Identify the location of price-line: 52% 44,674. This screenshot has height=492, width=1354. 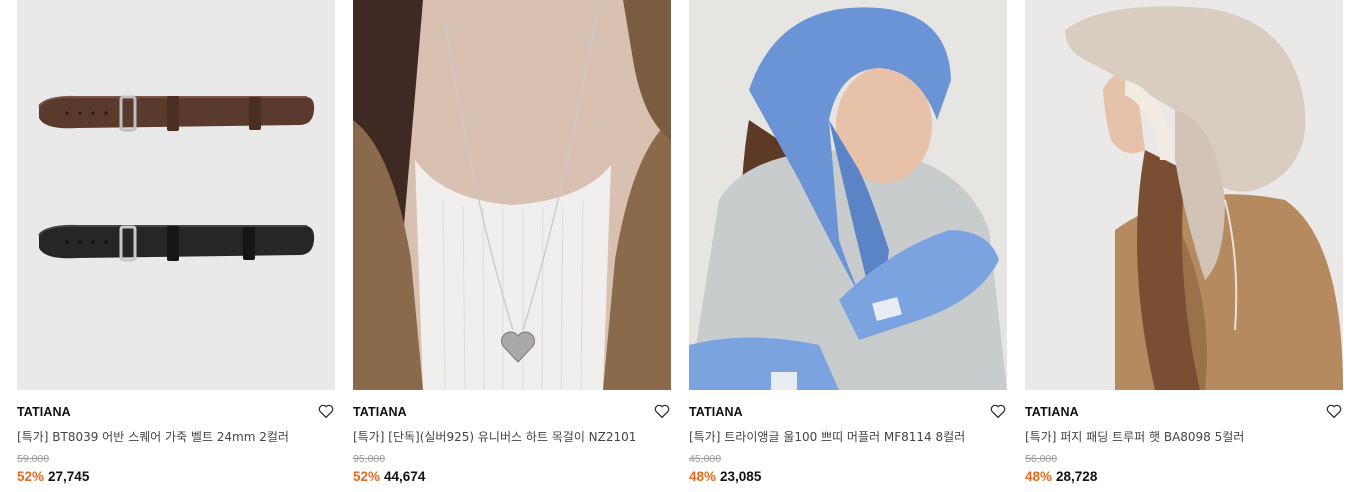
(389, 476).